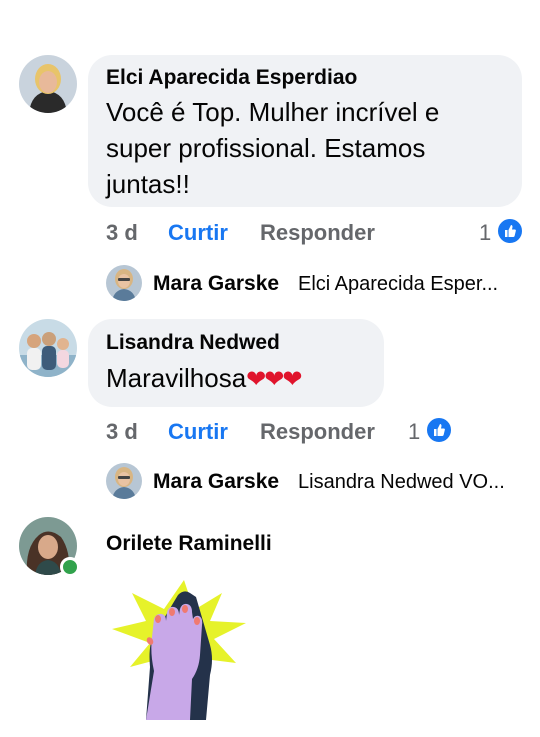  What do you see at coordinates (193, 343) in the screenshot?
I see `comment-author: Lisandra Nedwed` at bounding box center [193, 343].